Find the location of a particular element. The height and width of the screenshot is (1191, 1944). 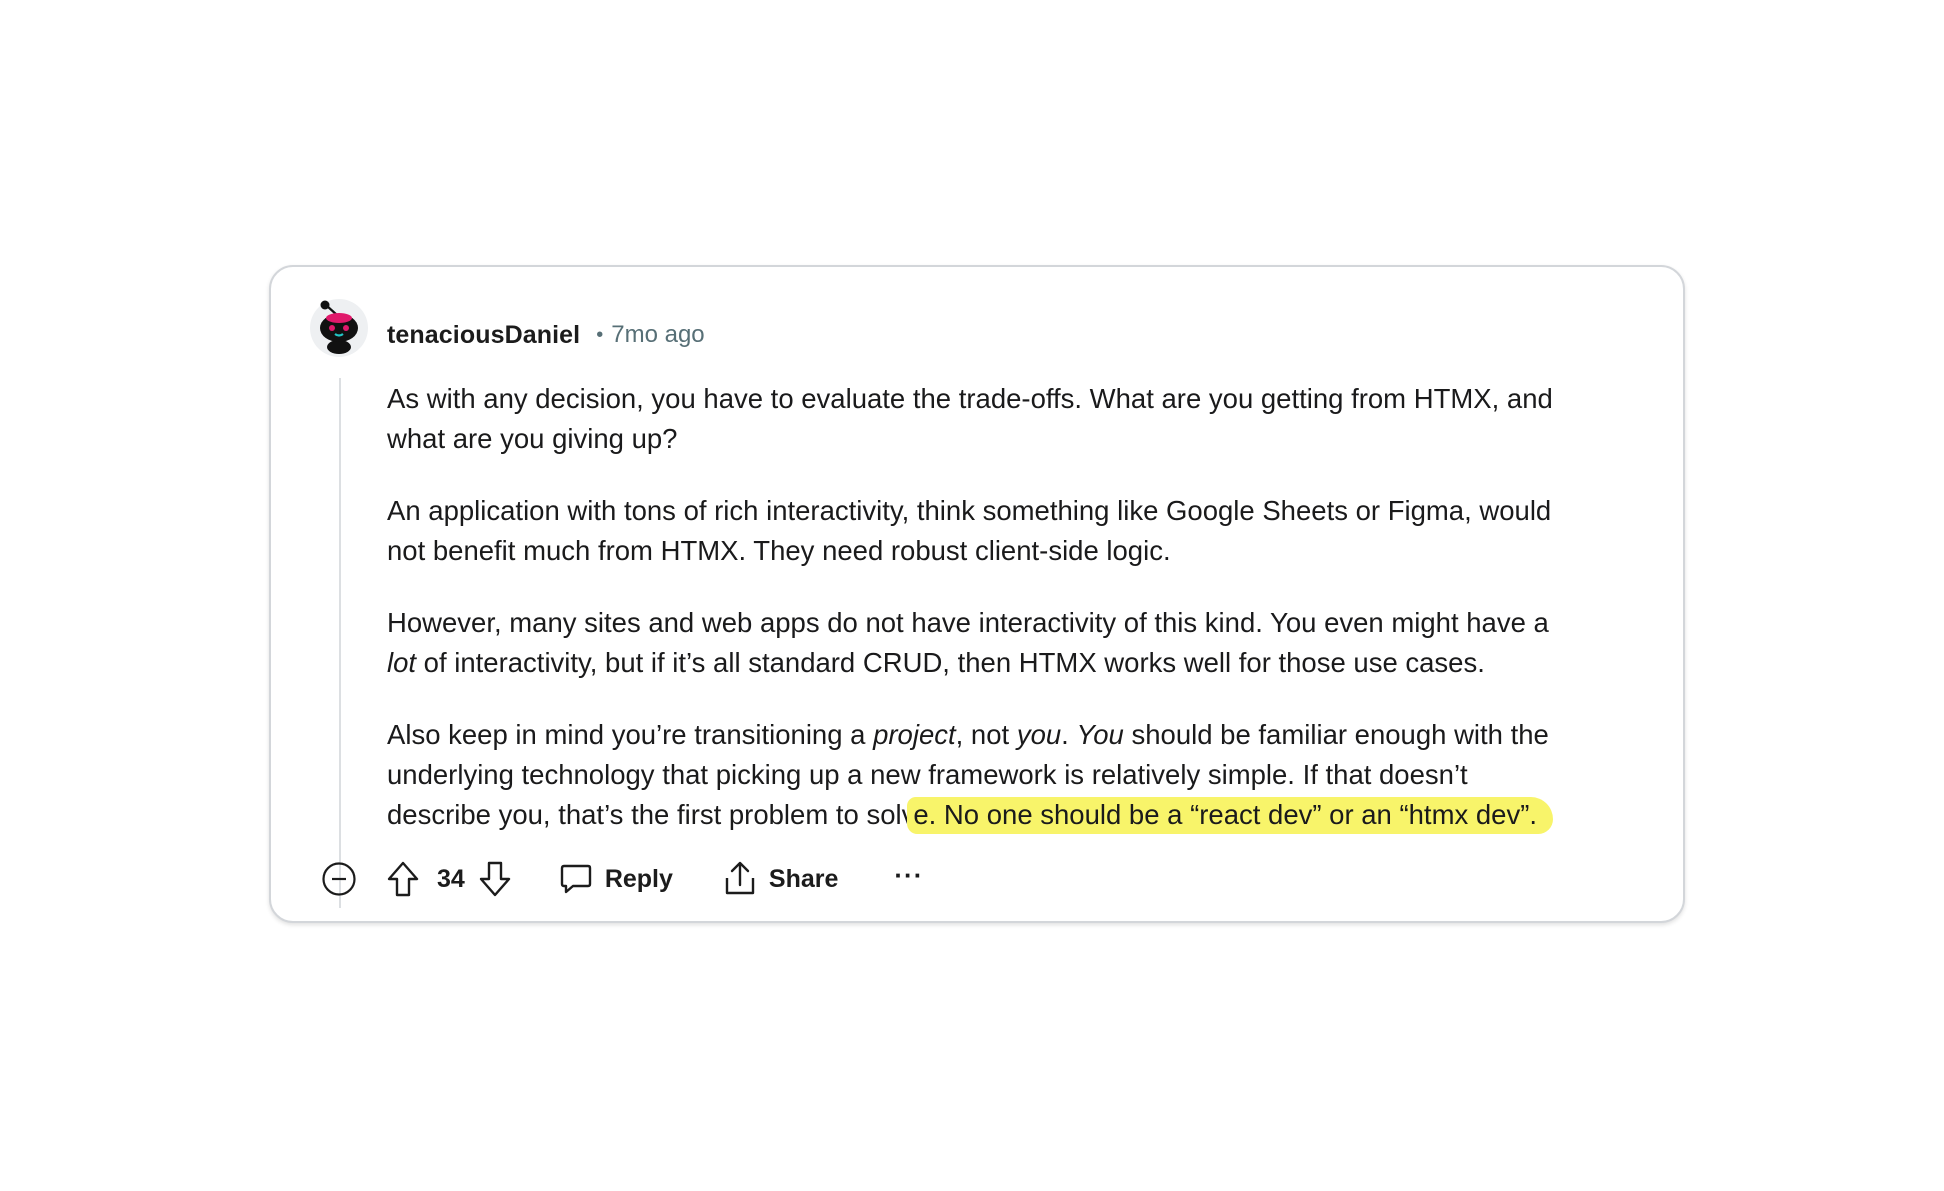

username-link: tenaciousDaniel is located at coordinates (483, 335).